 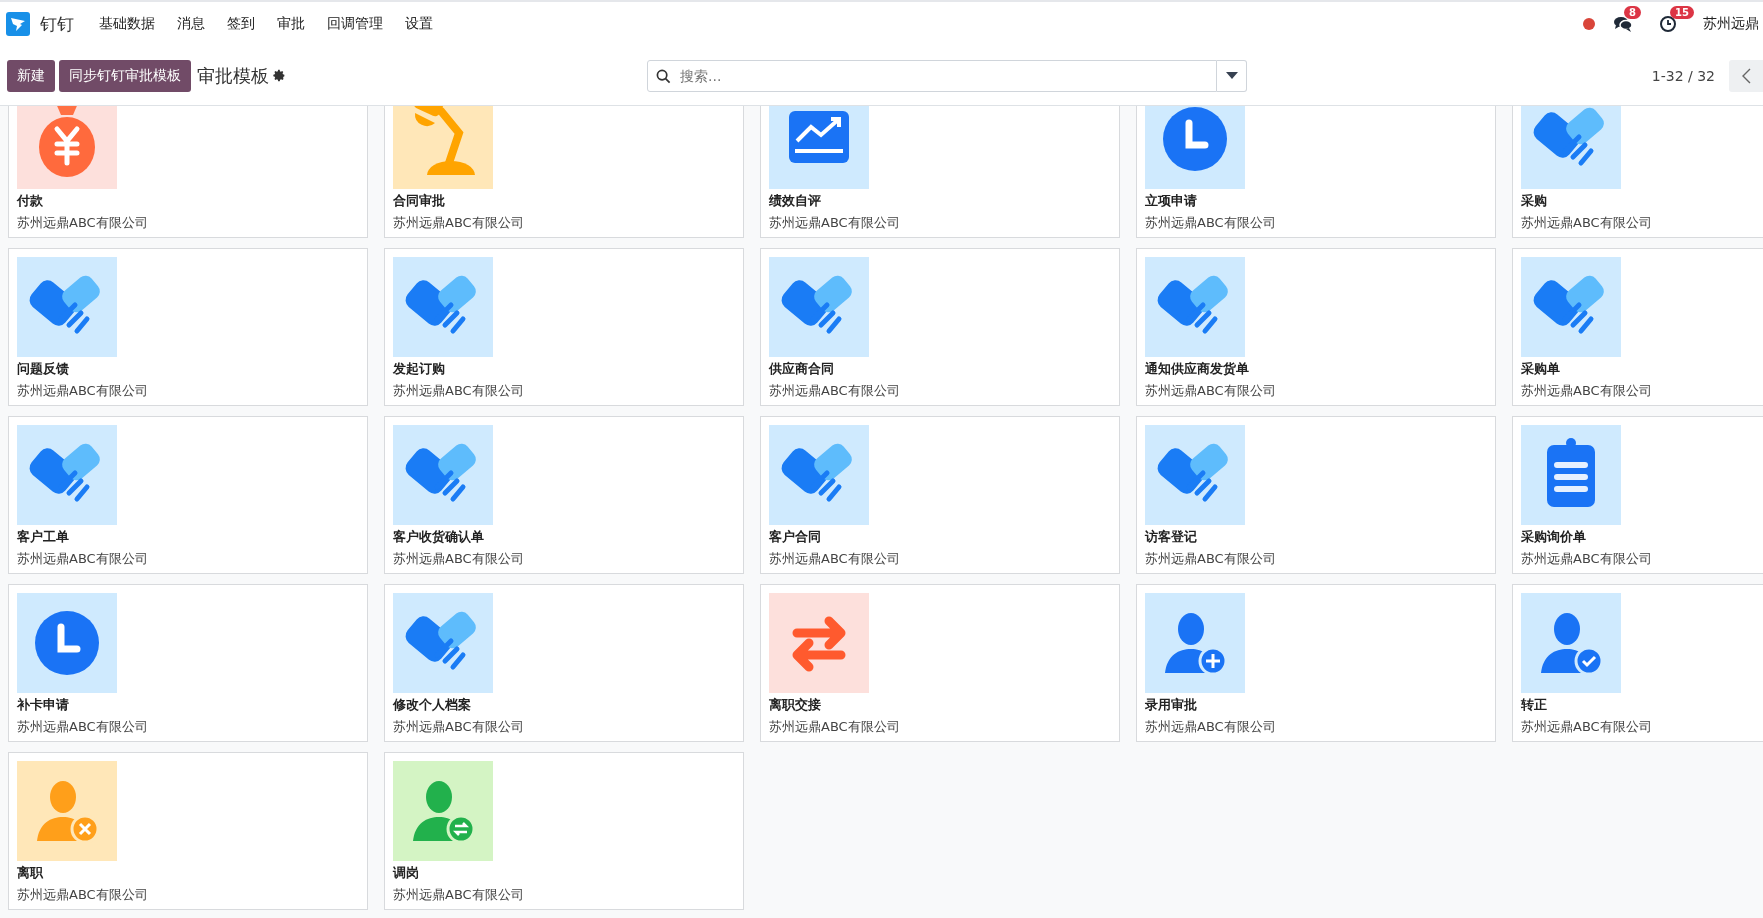 I want to click on template-card: 客户工单 苏州远鼎ABC有限公司, so click(x=188, y=495).